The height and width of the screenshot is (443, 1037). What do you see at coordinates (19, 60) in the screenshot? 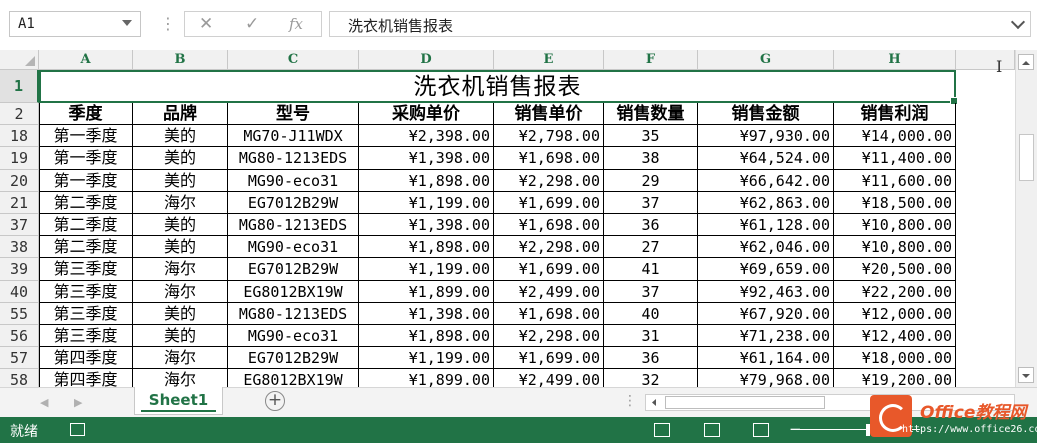
I see `select-all-button` at bounding box center [19, 60].